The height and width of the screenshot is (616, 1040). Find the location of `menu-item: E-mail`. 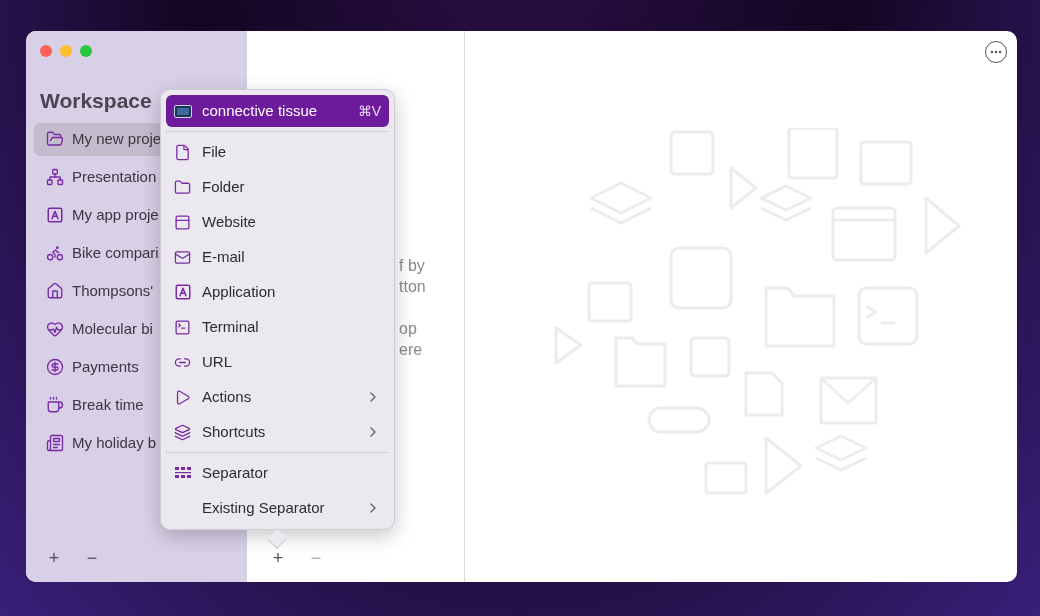

menu-item: E-mail is located at coordinates (277, 257).